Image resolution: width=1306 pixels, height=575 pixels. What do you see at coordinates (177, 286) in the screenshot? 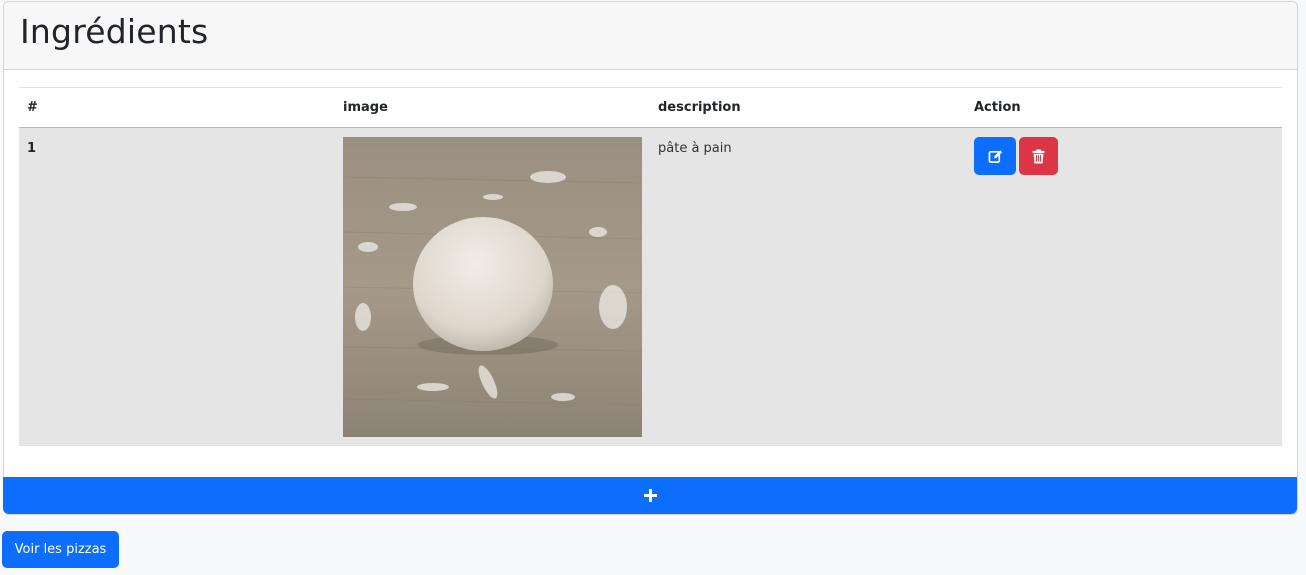
I see `row-index: 1` at bounding box center [177, 286].